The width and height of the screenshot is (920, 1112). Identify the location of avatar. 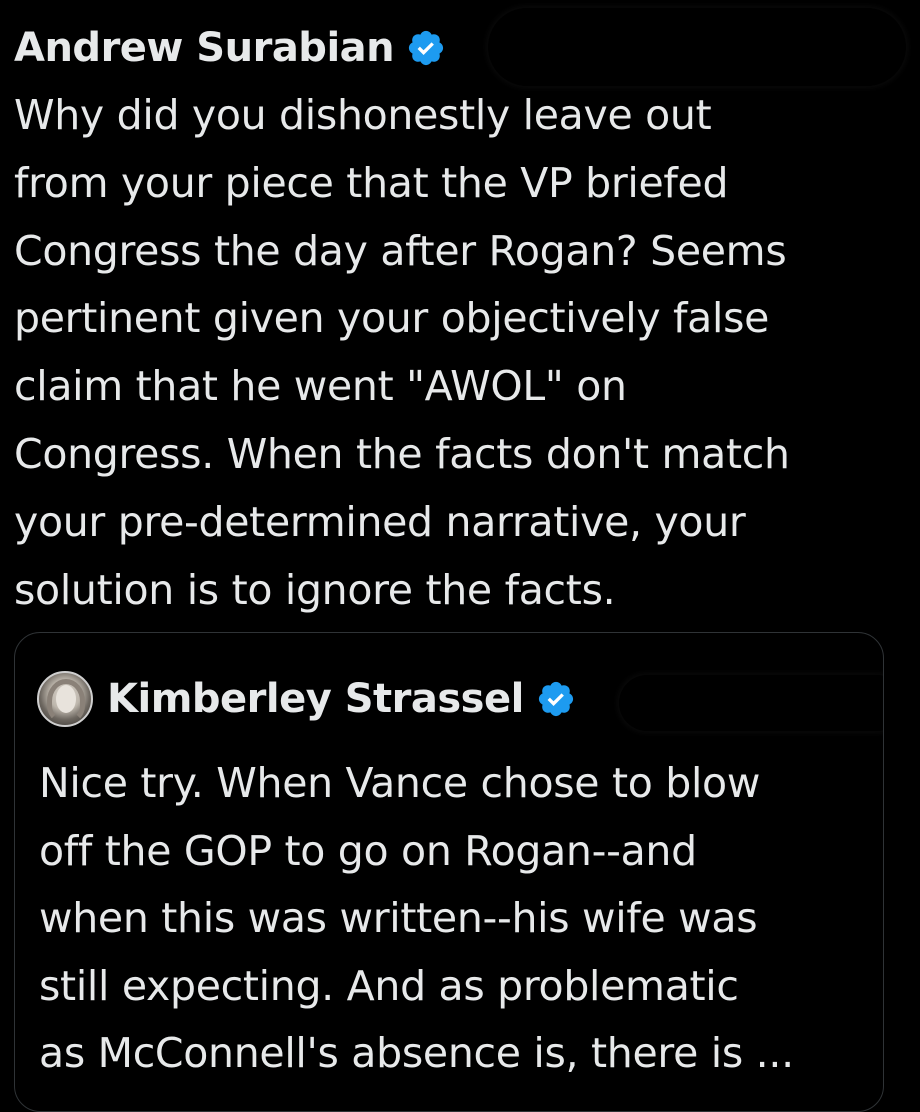
(65, 699).